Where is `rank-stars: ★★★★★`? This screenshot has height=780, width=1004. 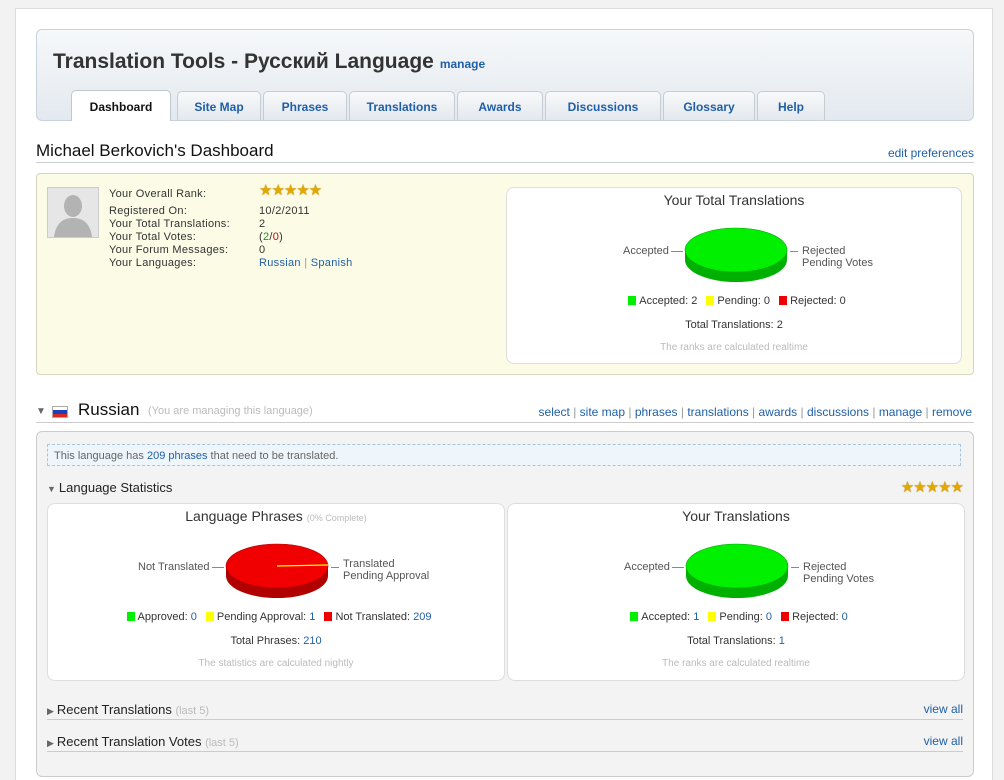 rank-stars: ★★★★★ is located at coordinates (290, 190).